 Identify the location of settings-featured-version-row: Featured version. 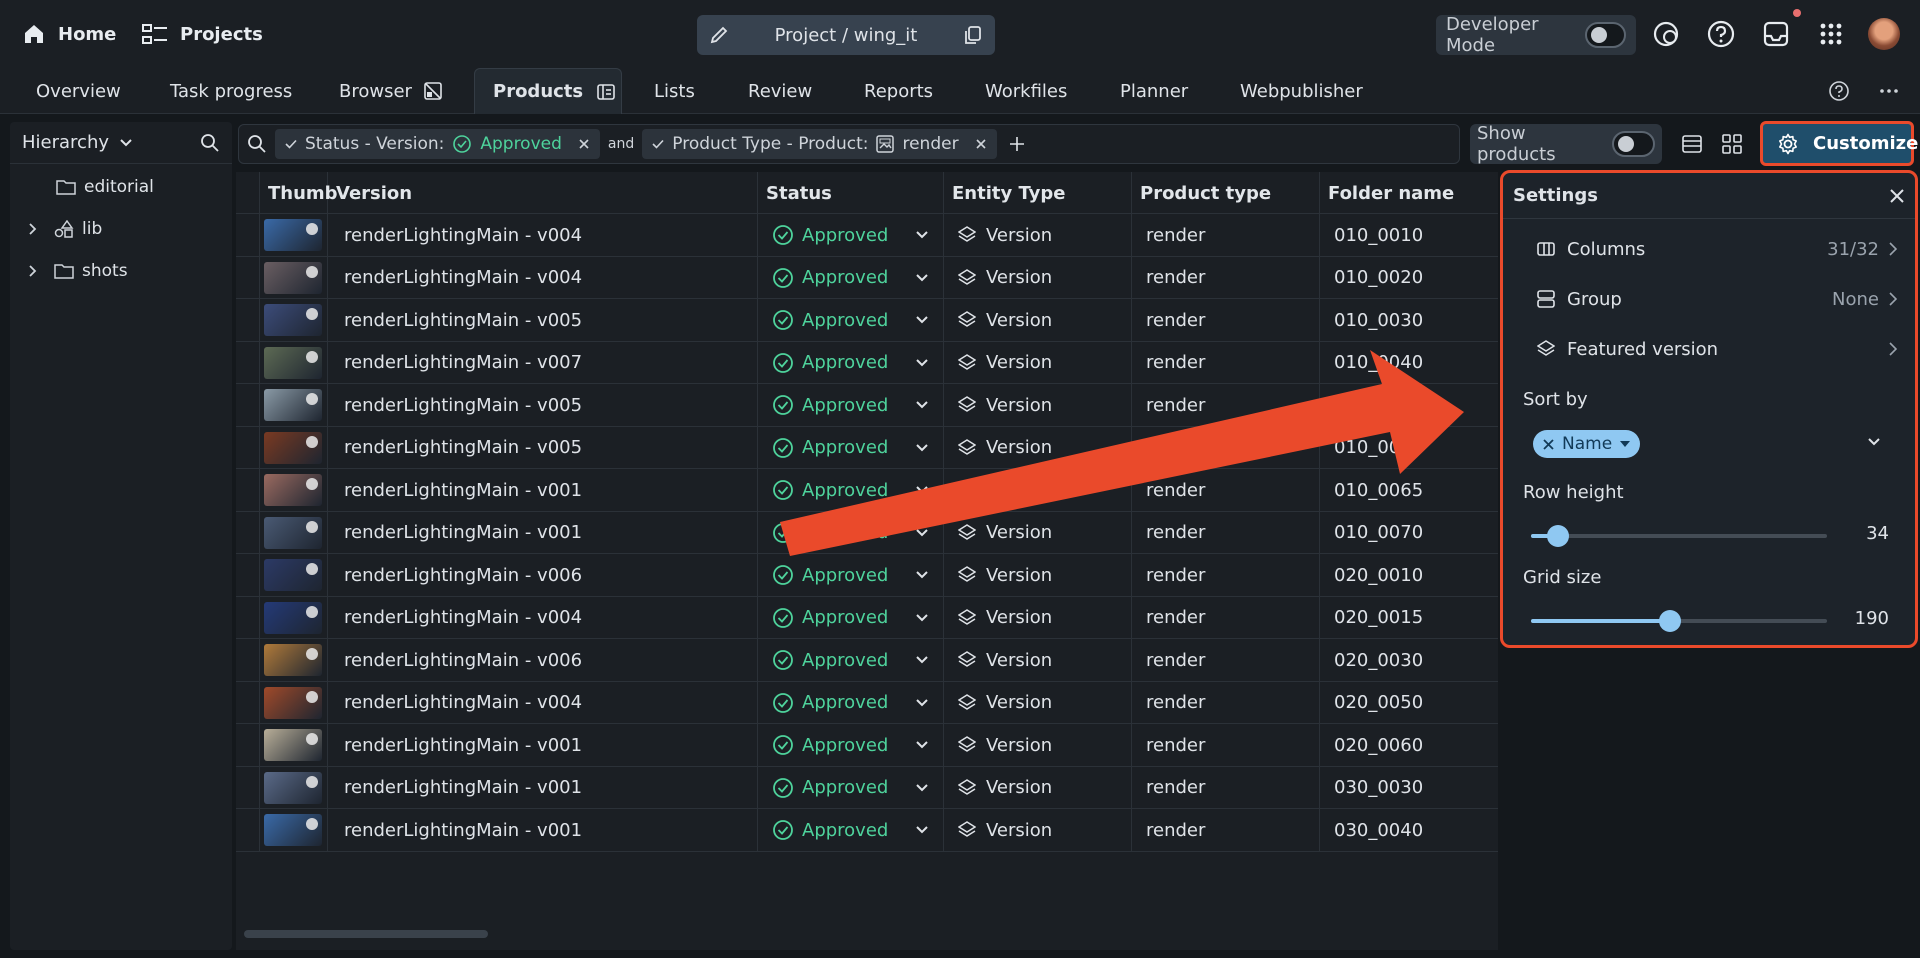
(1709, 349).